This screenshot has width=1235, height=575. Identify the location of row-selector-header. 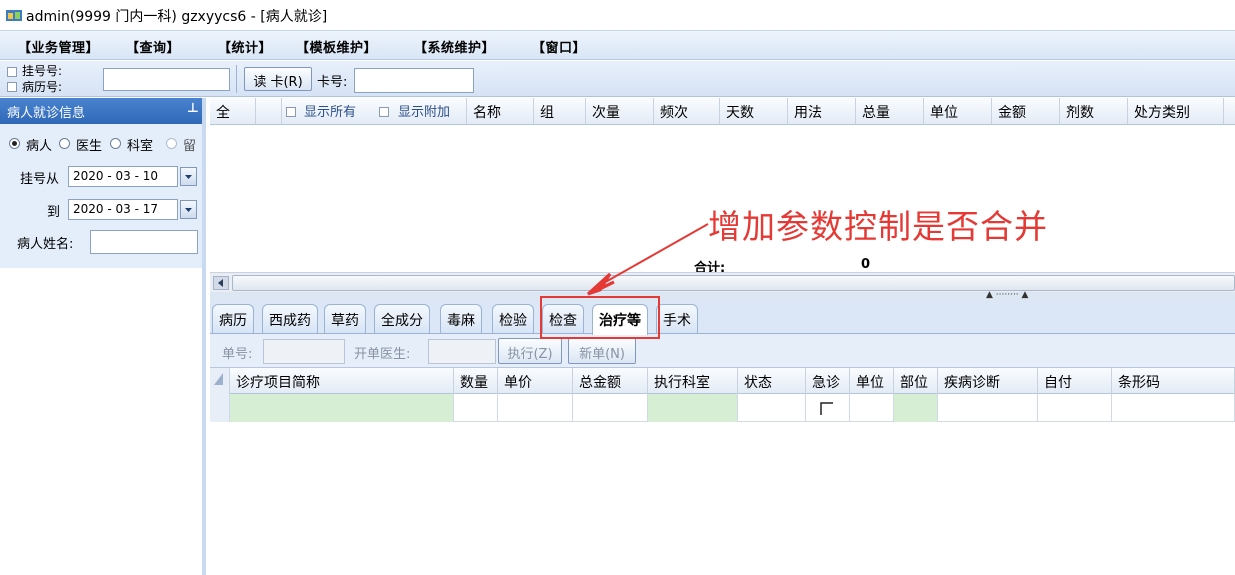
(220, 381).